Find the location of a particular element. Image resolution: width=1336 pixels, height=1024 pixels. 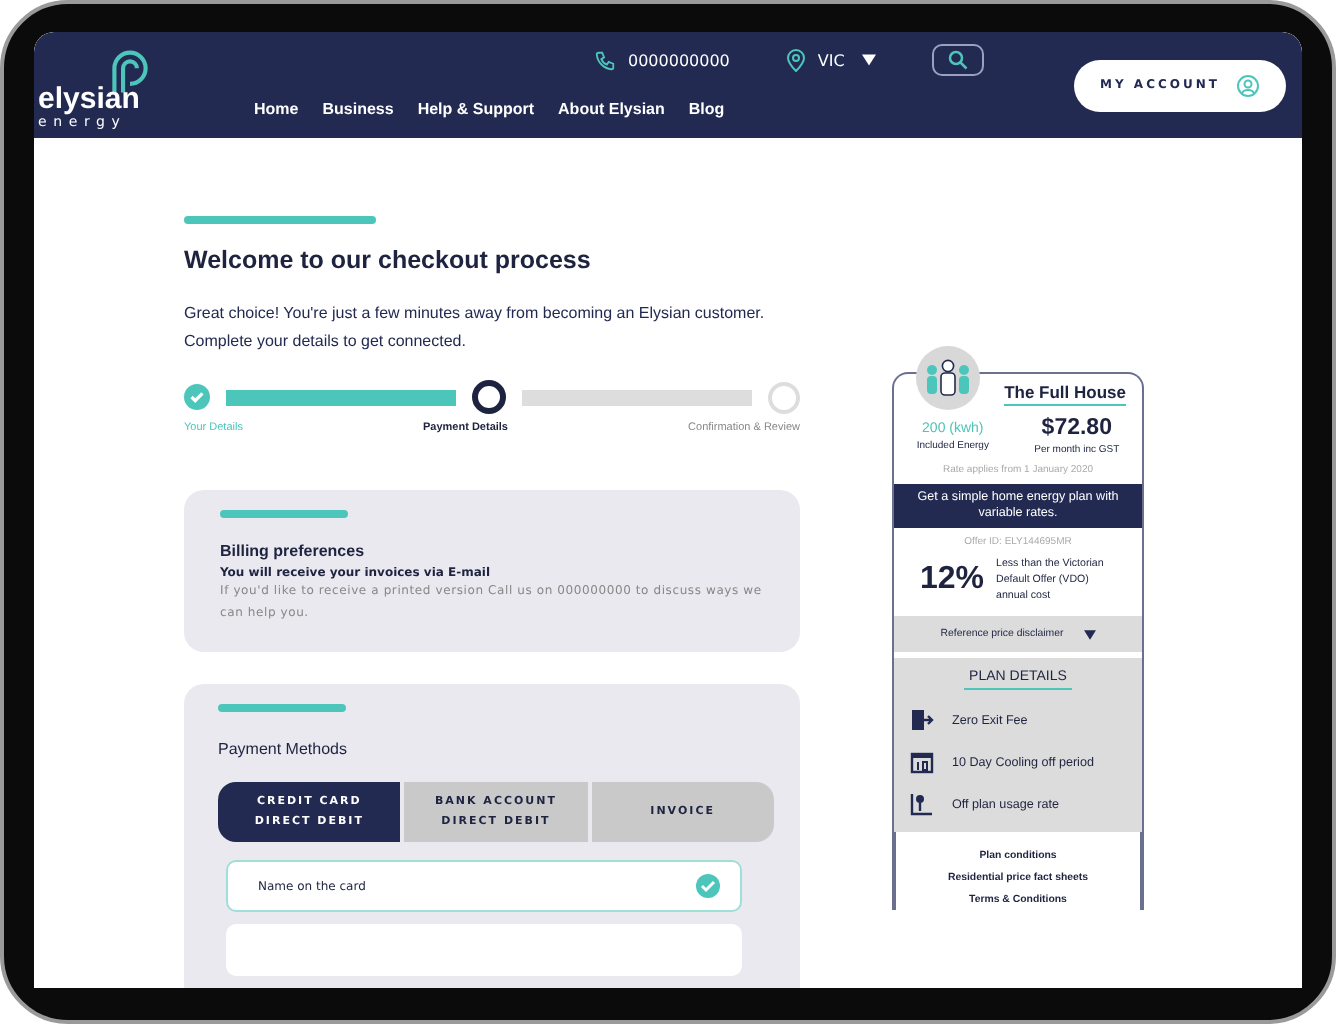

payment-heading: Payment Methods is located at coordinates (283, 749).